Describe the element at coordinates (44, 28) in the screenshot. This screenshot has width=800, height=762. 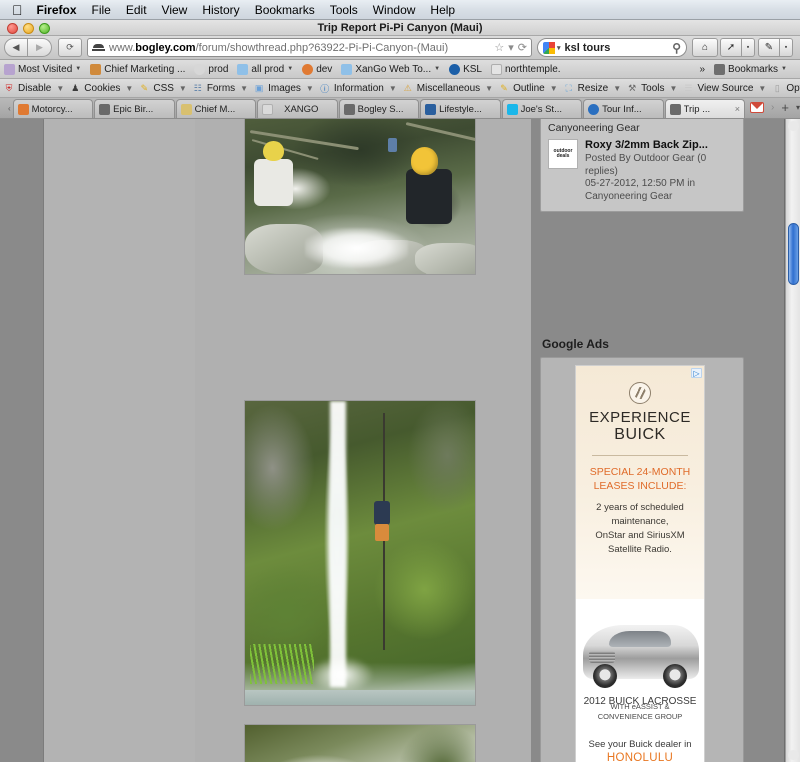
I see `zoom-window-button` at that location.